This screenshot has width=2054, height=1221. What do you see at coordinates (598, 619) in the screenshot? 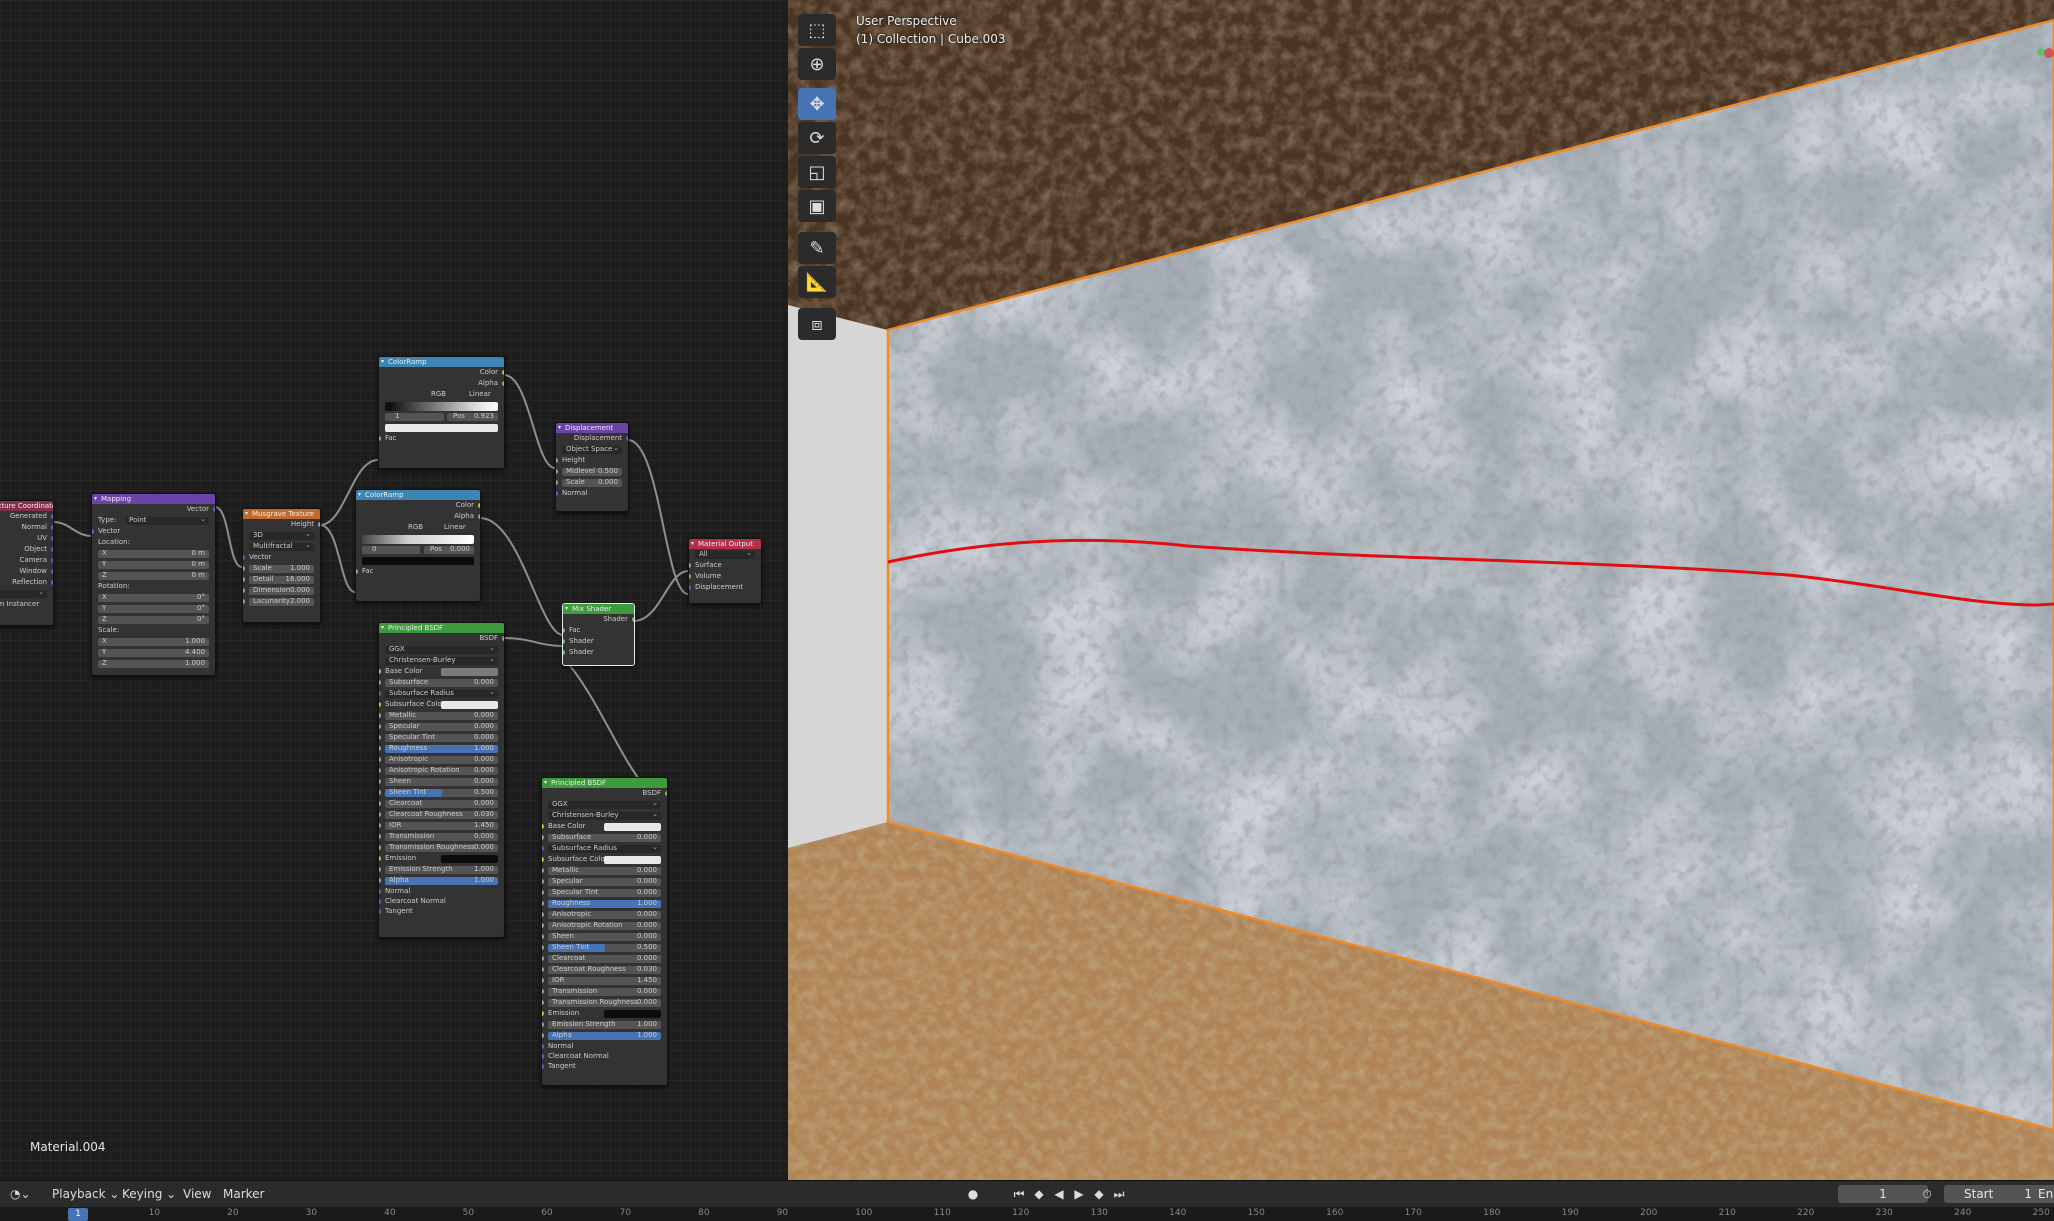
I see `output-shader: Shader` at bounding box center [598, 619].